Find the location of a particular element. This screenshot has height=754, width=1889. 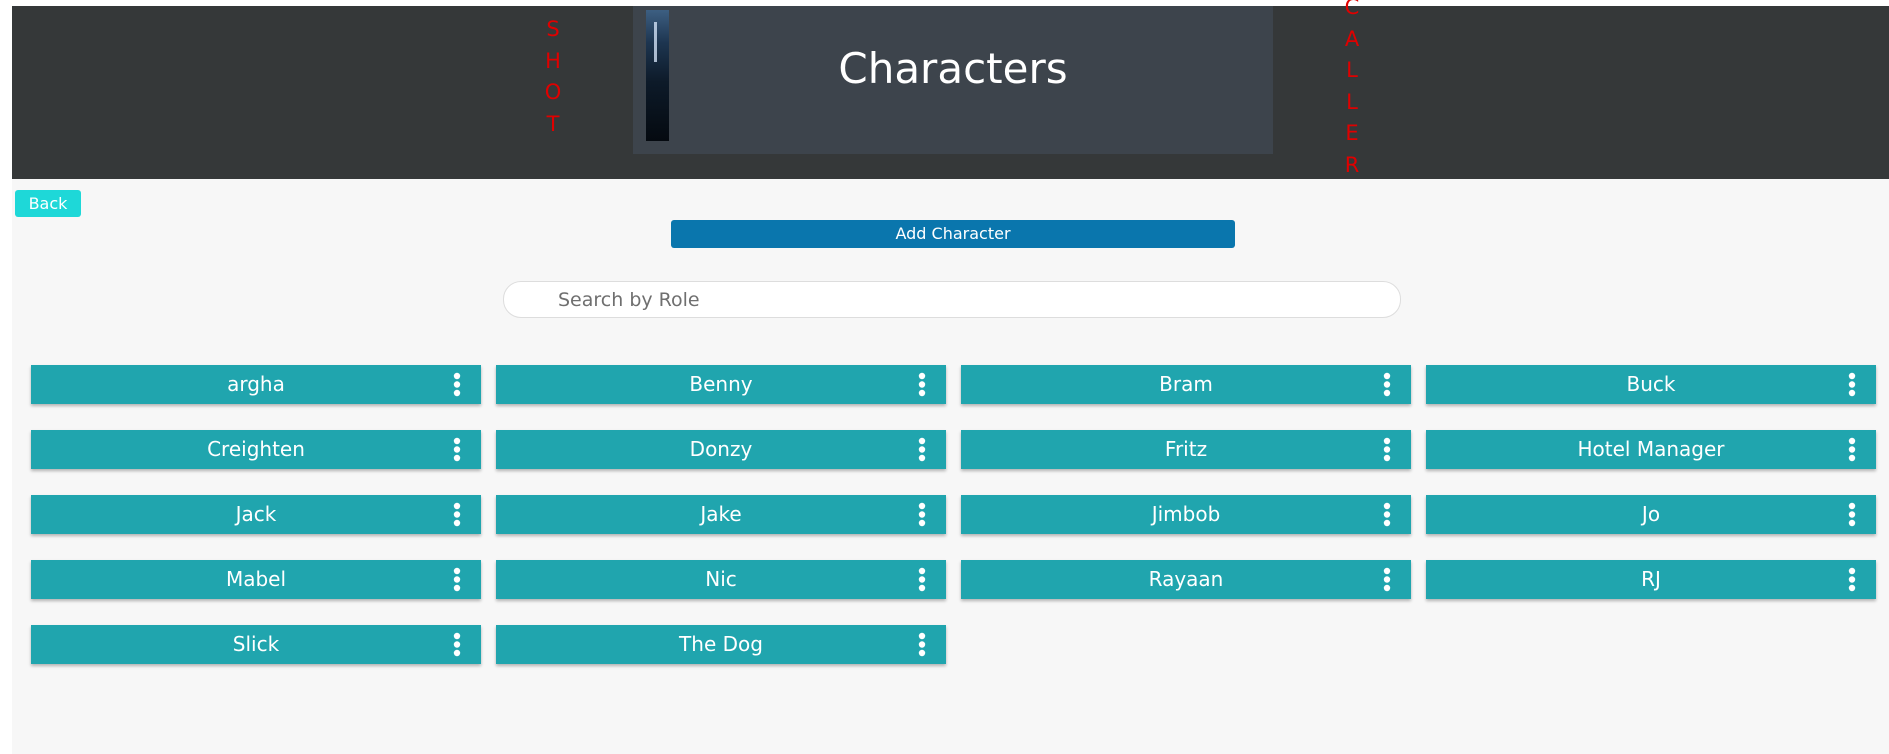

character-name: Bram is located at coordinates (1186, 384).